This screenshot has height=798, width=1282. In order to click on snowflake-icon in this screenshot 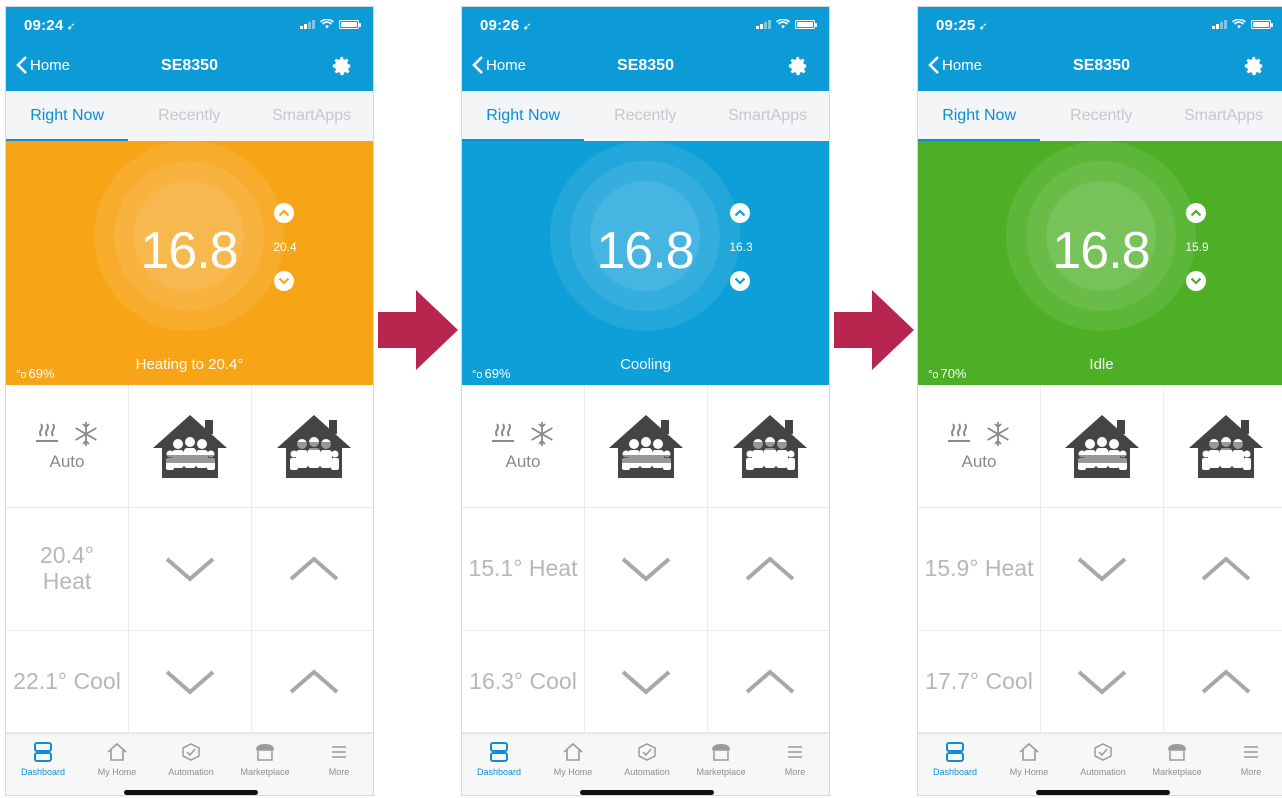, I will do `click(542, 434)`.